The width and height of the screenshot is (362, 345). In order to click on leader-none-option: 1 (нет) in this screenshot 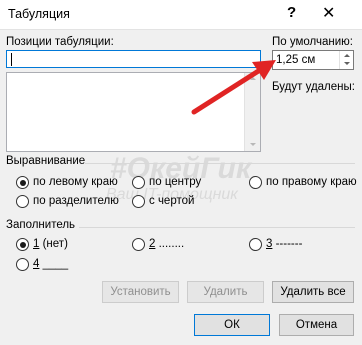, I will do `click(66, 245)`.